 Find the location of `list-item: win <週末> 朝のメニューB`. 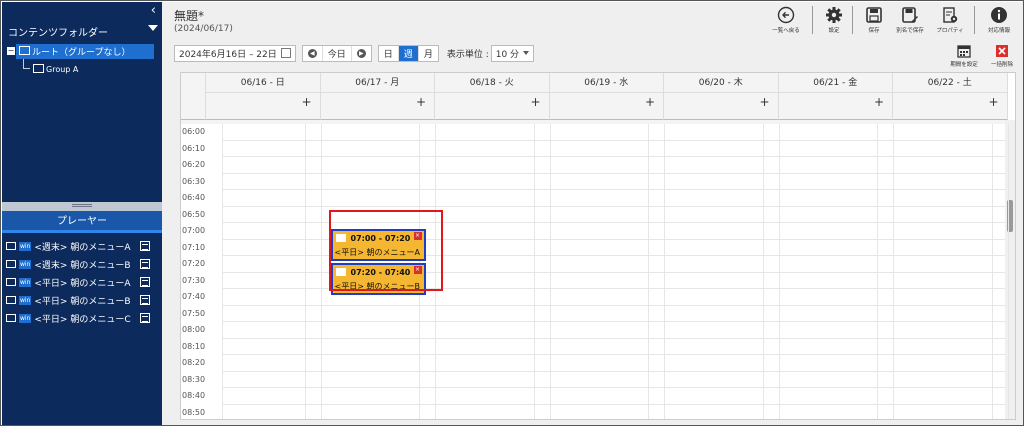

list-item: win <週末> 朝のメニューB is located at coordinates (82, 264).